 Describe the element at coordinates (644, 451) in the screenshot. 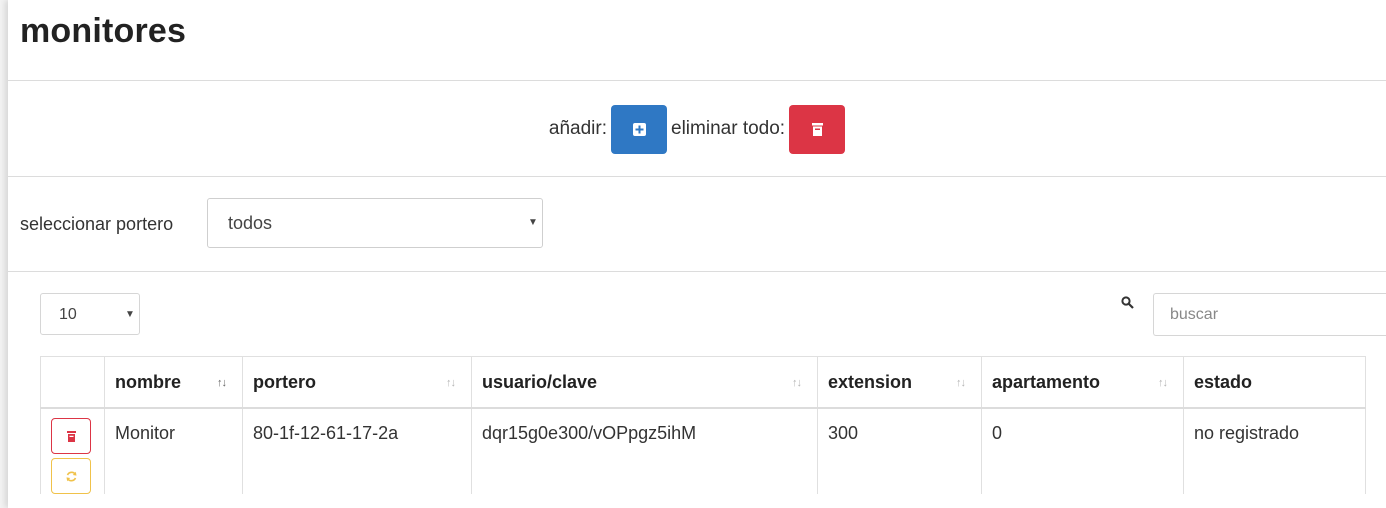

I see `cell-usuario-clave: dqr15g0e300/vOPpgz5ihM` at that location.